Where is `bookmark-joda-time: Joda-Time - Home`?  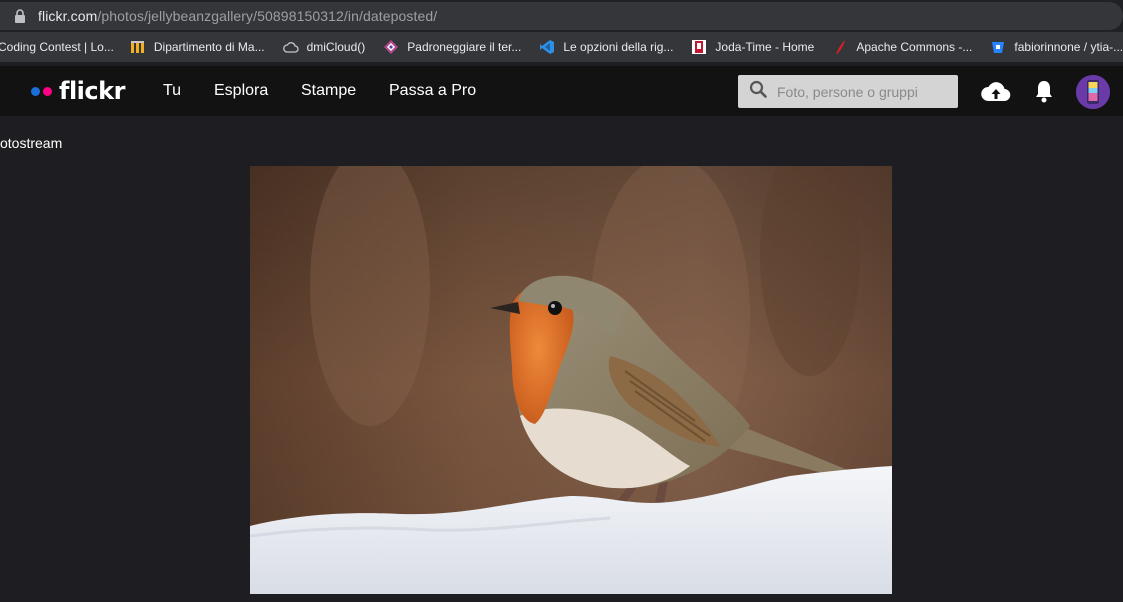 bookmark-joda-time: Joda-Time - Home is located at coordinates (752, 47).